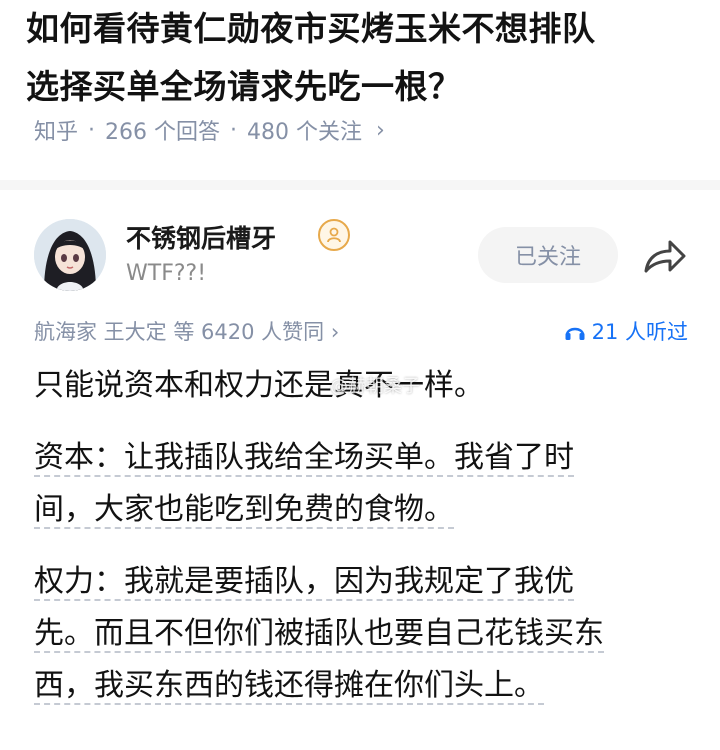 Image resolution: width=720 pixels, height=750 pixels. What do you see at coordinates (575, 333) in the screenshot?
I see `headphones-icon` at bounding box center [575, 333].